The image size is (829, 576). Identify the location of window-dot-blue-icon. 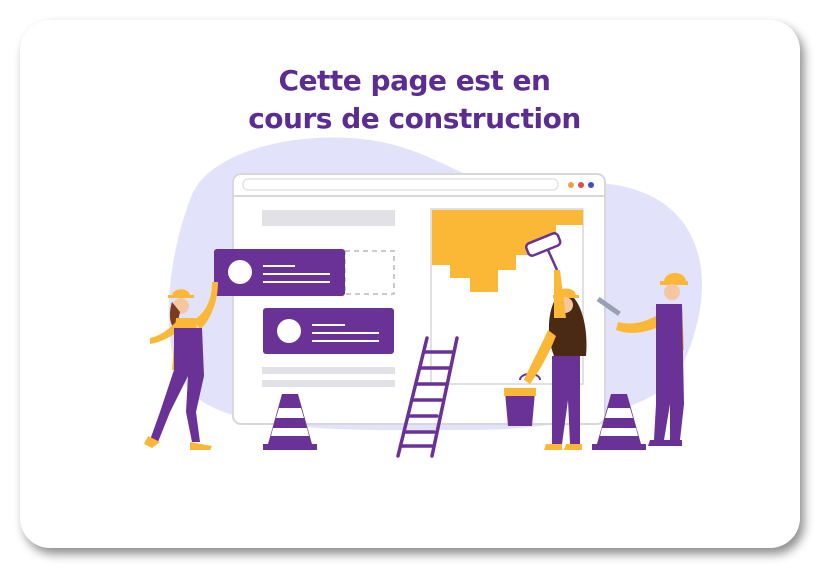
(591, 185).